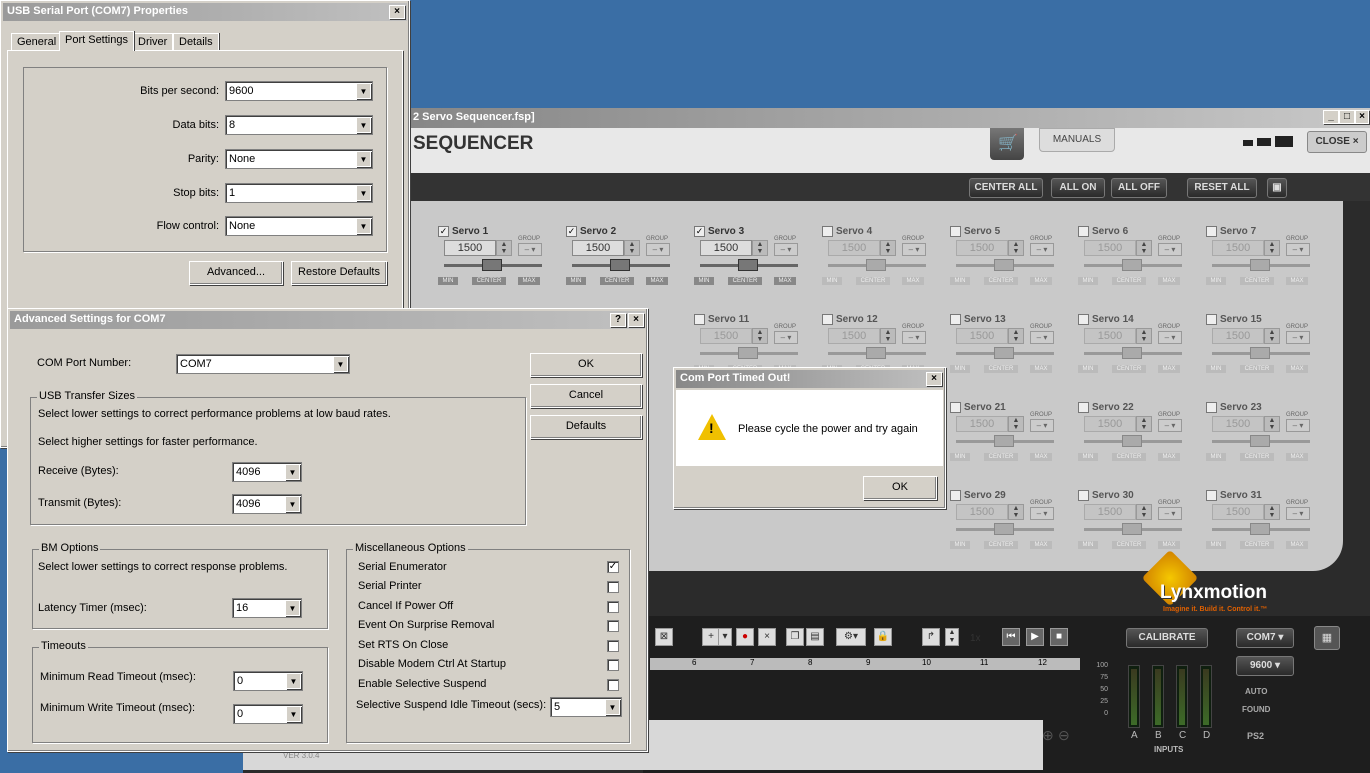  What do you see at coordinates (748, 265) in the screenshot?
I see `servo-3-slider-knob` at bounding box center [748, 265].